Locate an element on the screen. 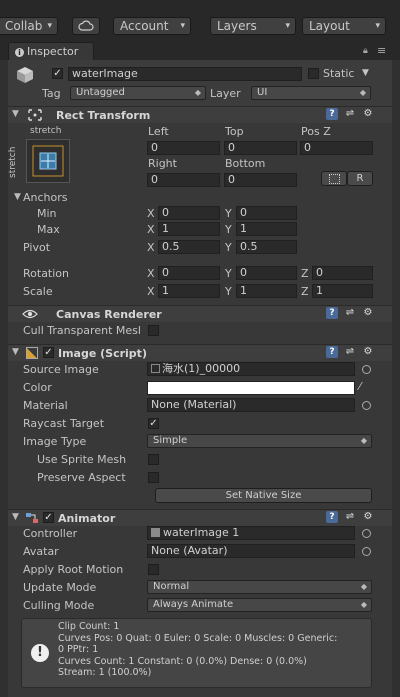 This screenshot has height=697, width=400. layers-button: Layers ▾ is located at coordinates (253, 26).